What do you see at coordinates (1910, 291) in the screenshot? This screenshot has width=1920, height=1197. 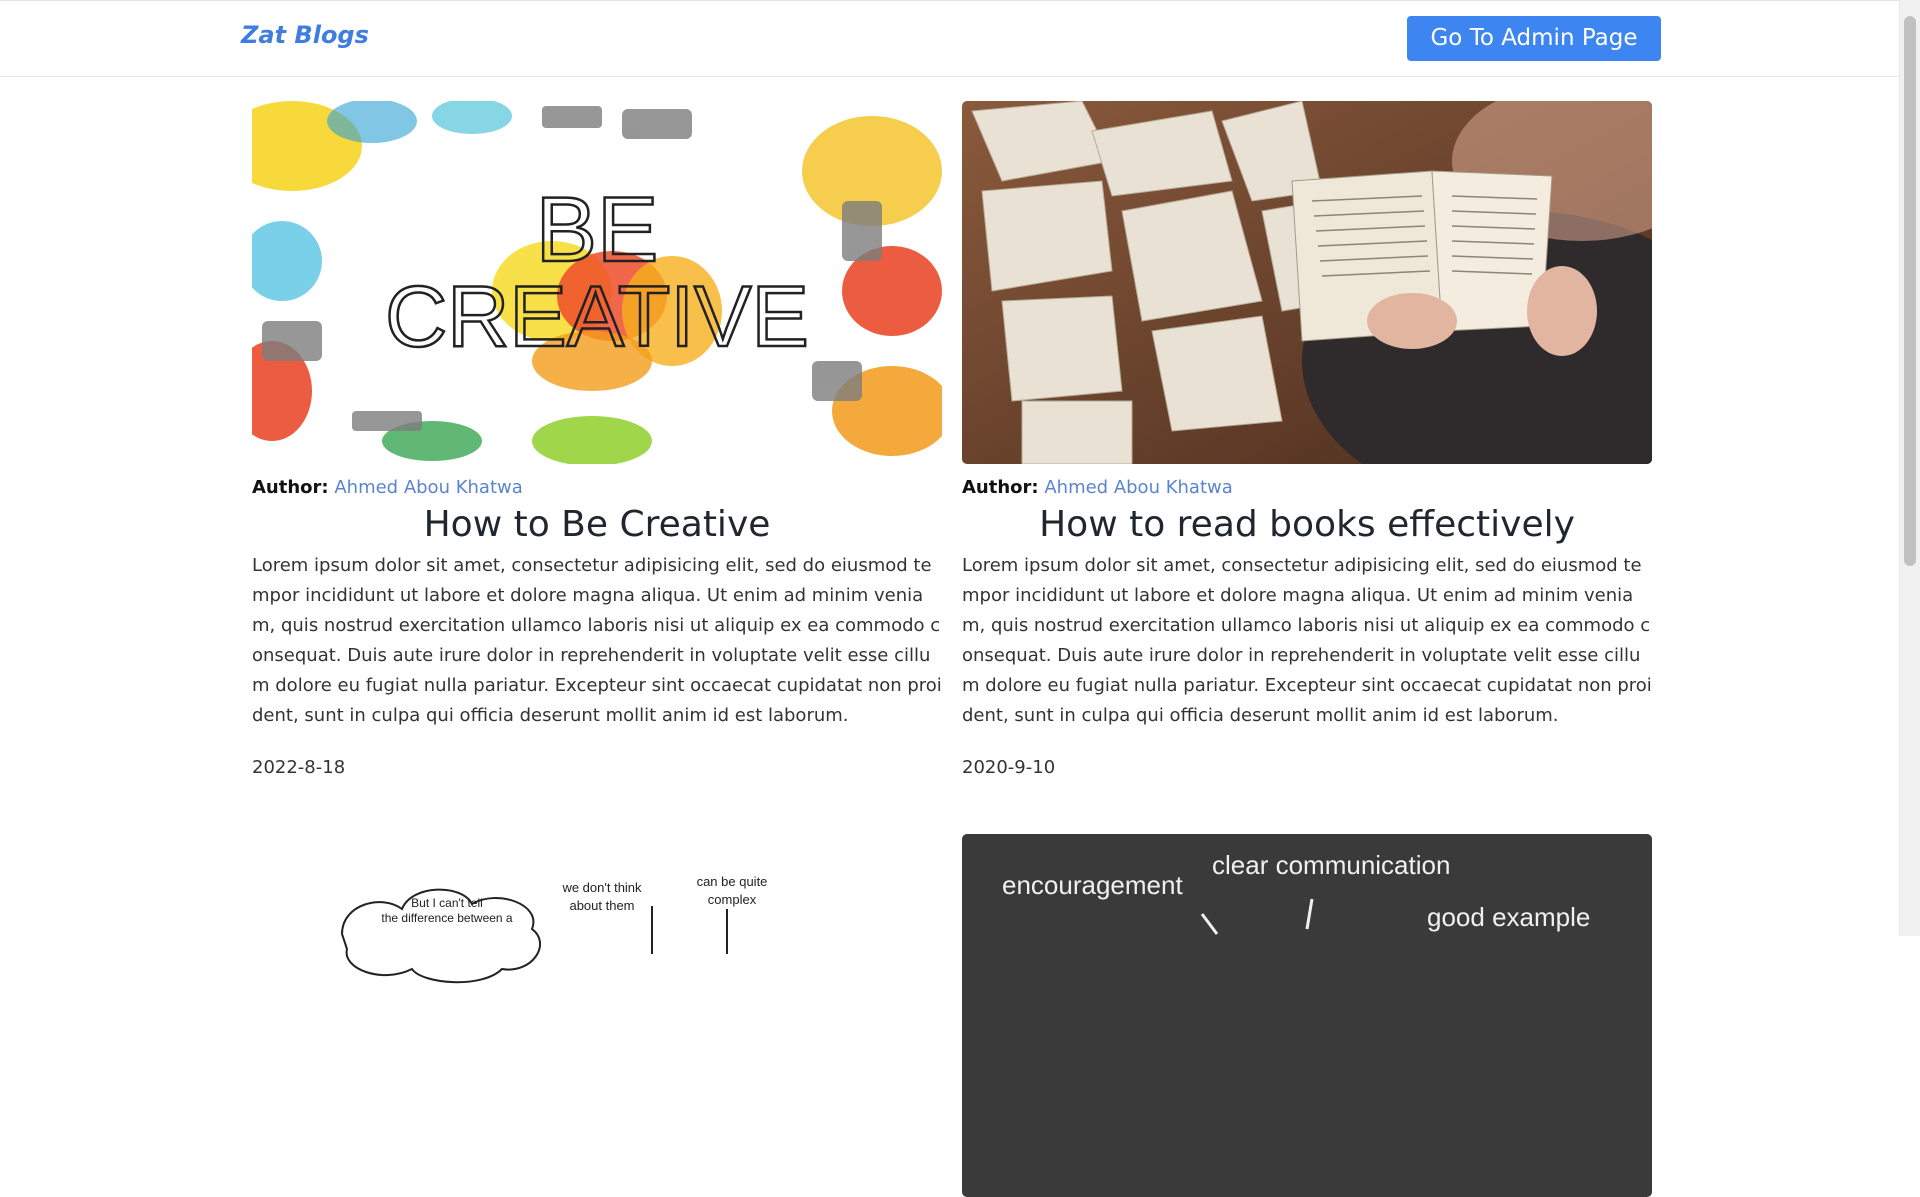 I see `scrollbar-thumb` at bounding box center [1910, 291].